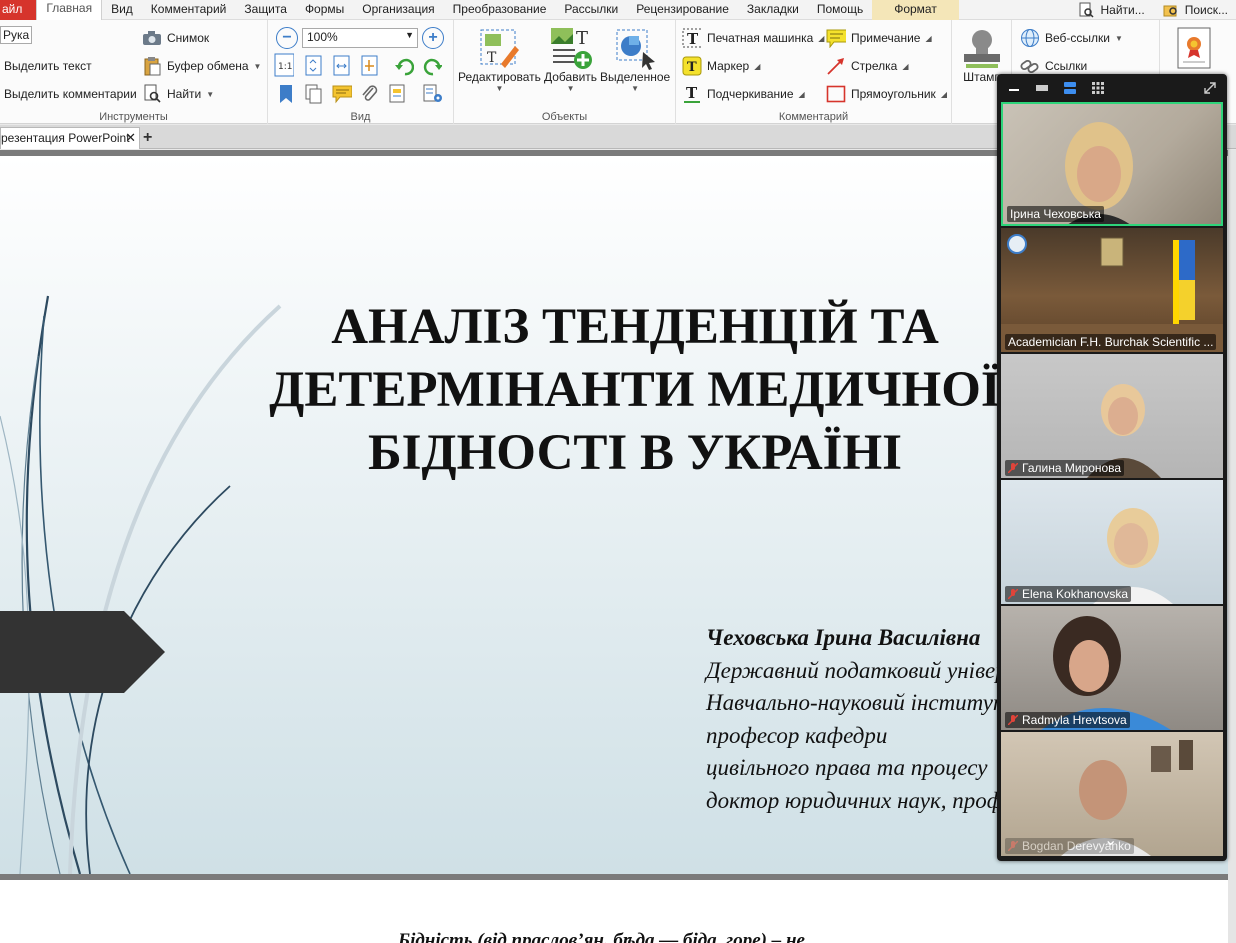 The image size is (1236, 943). What do you see at coordinates (189, 10) in the screenshot?
I see `menu-tab-comment: Комментарий` at bounding box center [189, 10].